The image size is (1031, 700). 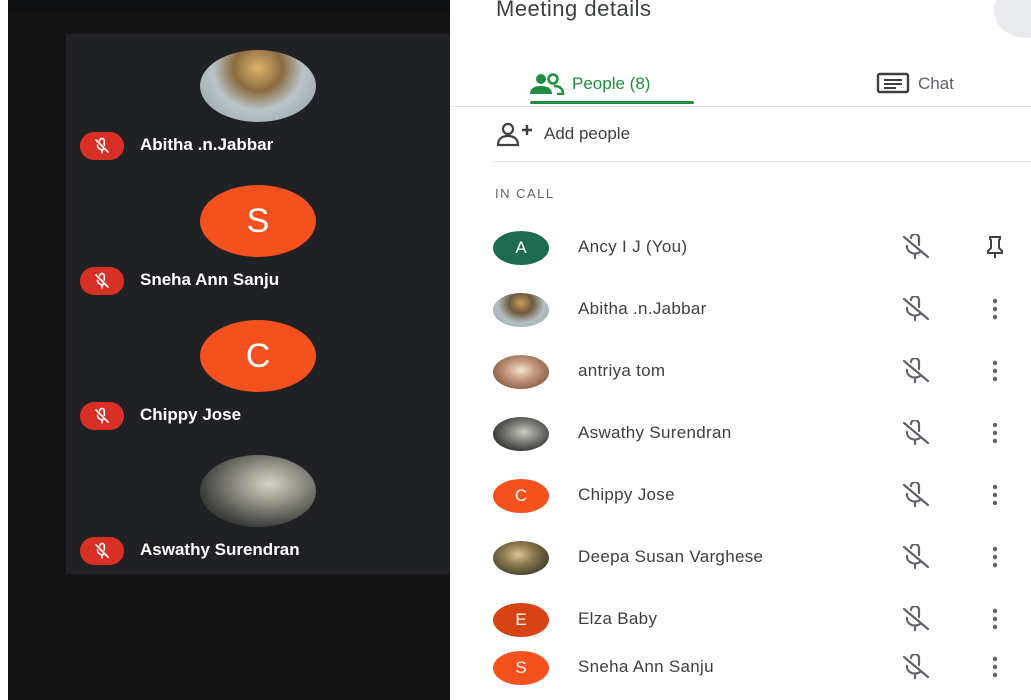 I want to click on video-tile: Abitha .n.Jabbar, so click(x=258, y=101).